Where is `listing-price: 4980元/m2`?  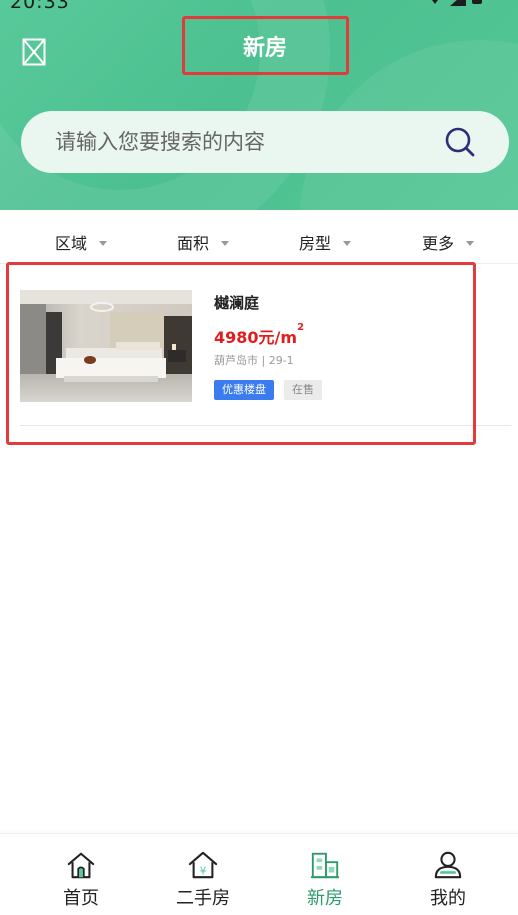
listing-price: 4980元/m2 is located at coordinates (259, 335).